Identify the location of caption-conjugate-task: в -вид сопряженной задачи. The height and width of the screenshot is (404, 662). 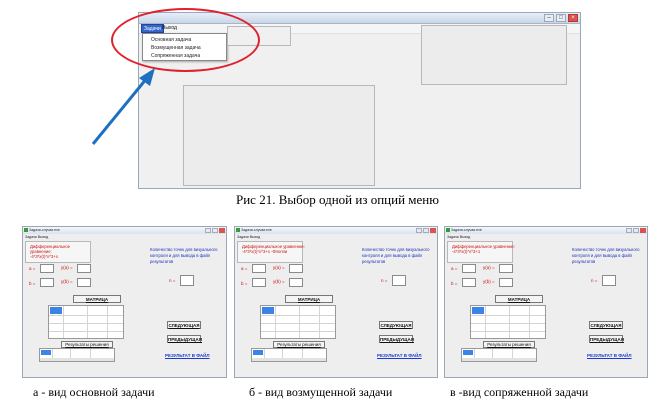
(519, 392).